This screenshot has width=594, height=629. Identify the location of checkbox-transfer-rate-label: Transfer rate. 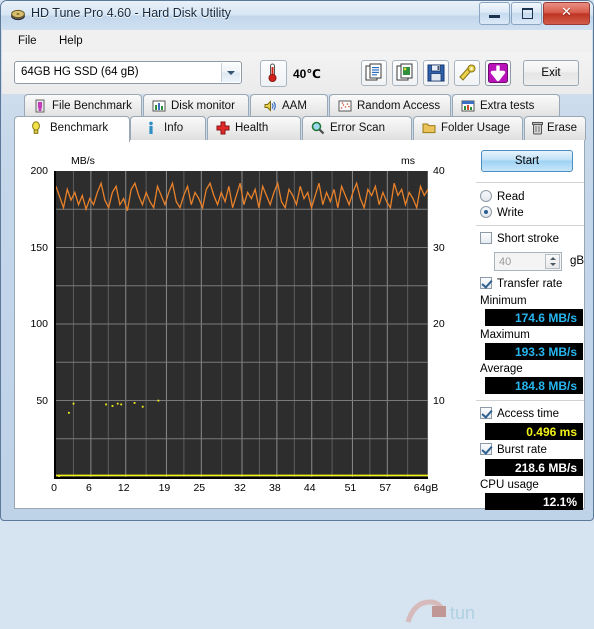
(530, 284).